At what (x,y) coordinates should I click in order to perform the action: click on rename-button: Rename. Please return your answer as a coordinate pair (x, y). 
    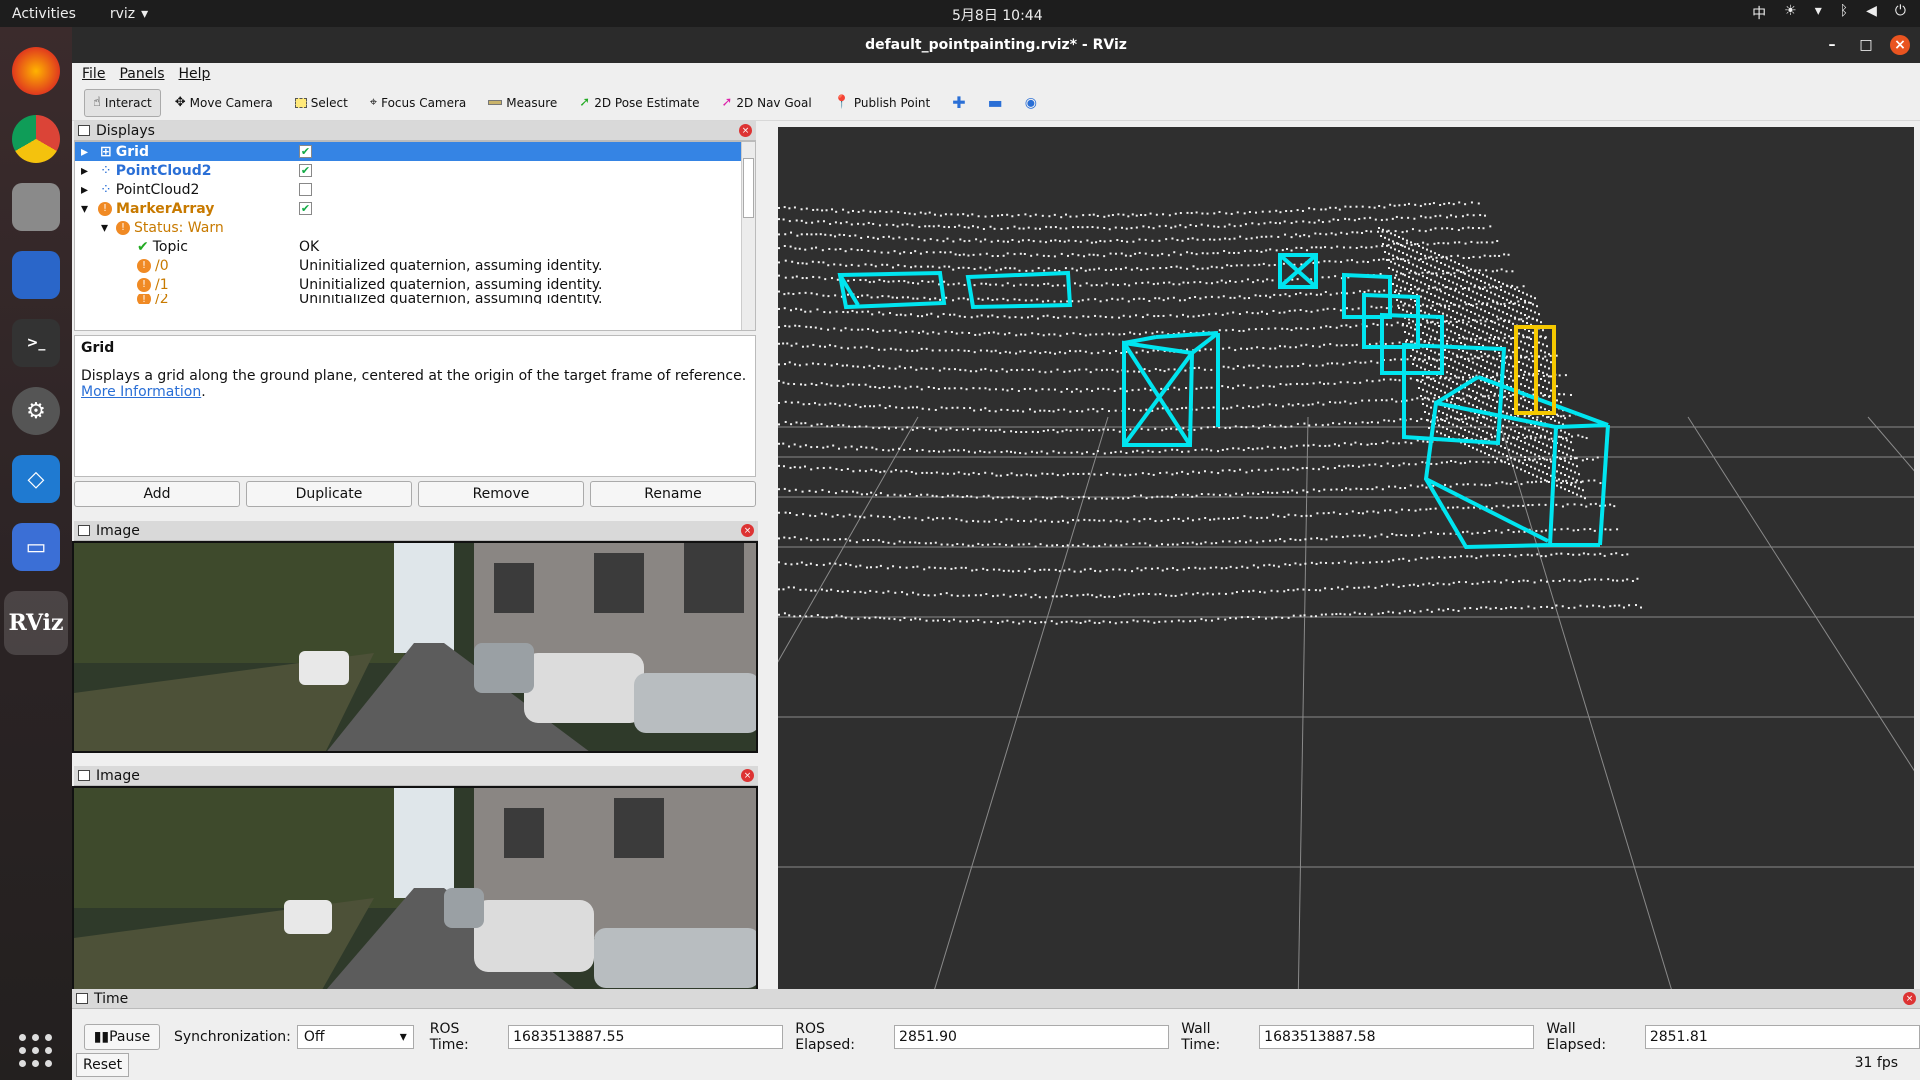
    Looking at the image, I should click on (673, 494).